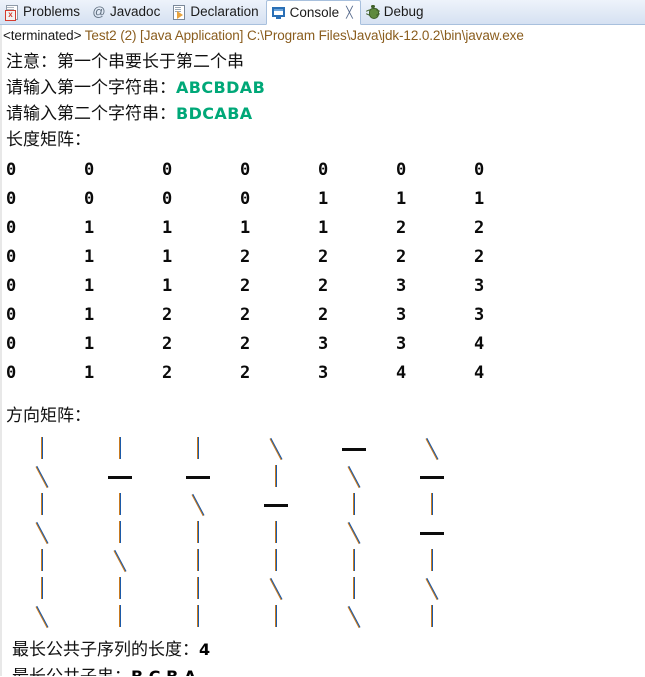 The height and width of the screenshot is (677, 645). Describe the element at coordinates (403, 12) in the screenshot. I see `tab-debug-label: Debug` at that location.